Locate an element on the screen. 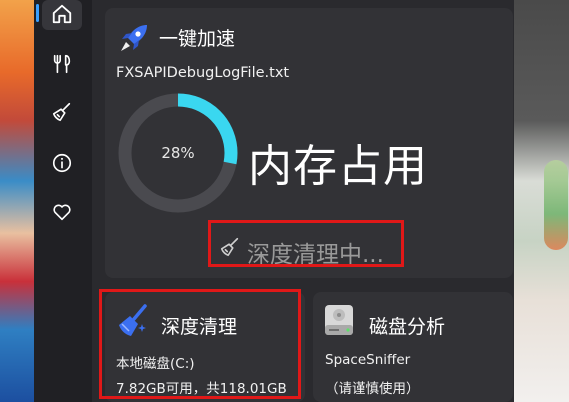  home-icon is located at coordinates (62, 14).